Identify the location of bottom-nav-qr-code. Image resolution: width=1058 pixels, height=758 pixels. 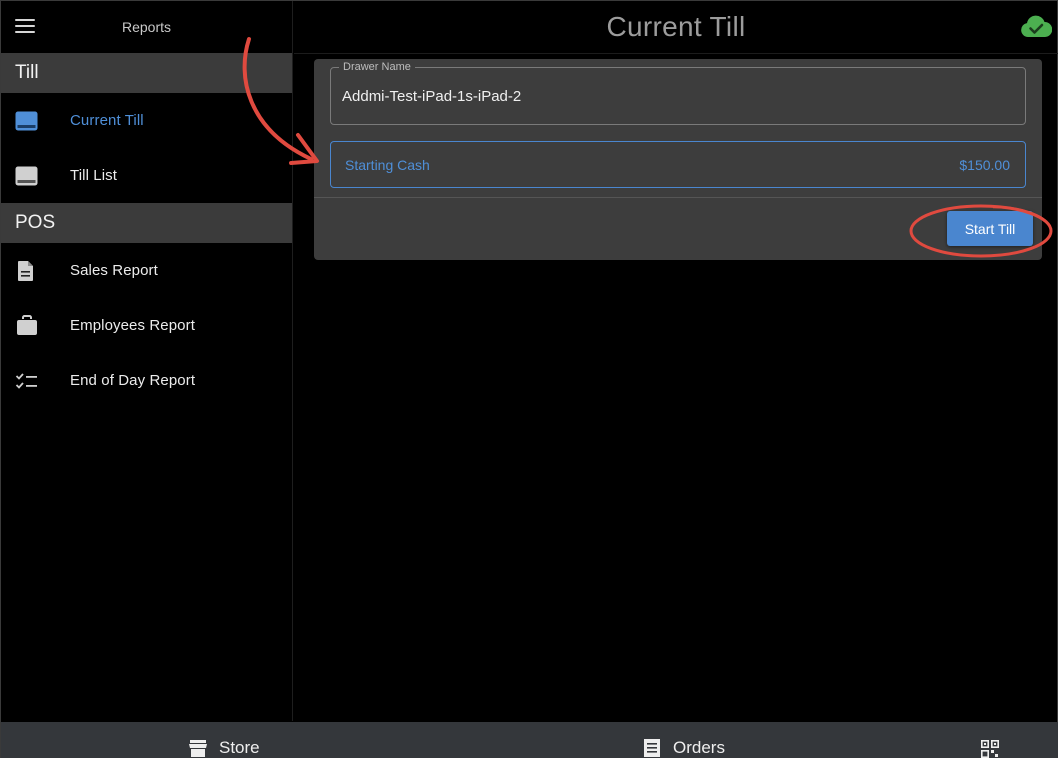
(996, 749).